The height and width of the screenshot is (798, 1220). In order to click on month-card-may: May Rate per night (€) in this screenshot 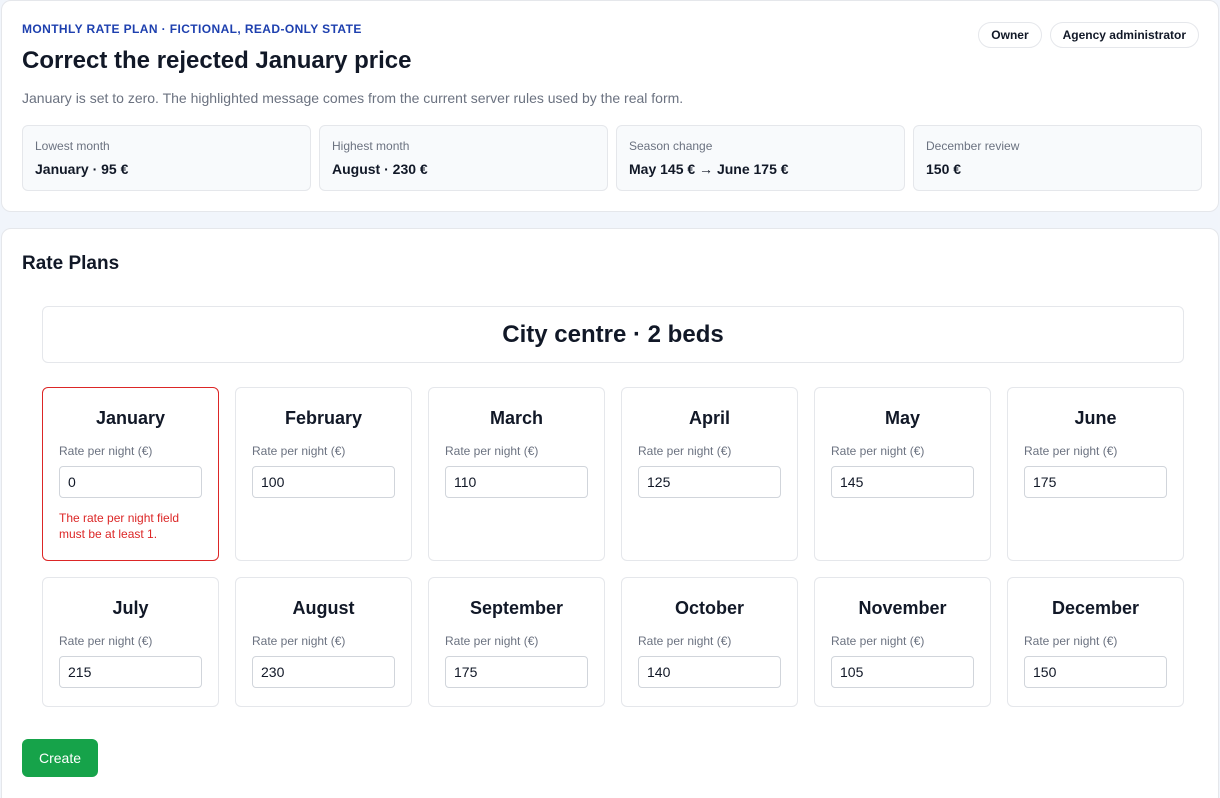, I will do `click(902, 474)`.